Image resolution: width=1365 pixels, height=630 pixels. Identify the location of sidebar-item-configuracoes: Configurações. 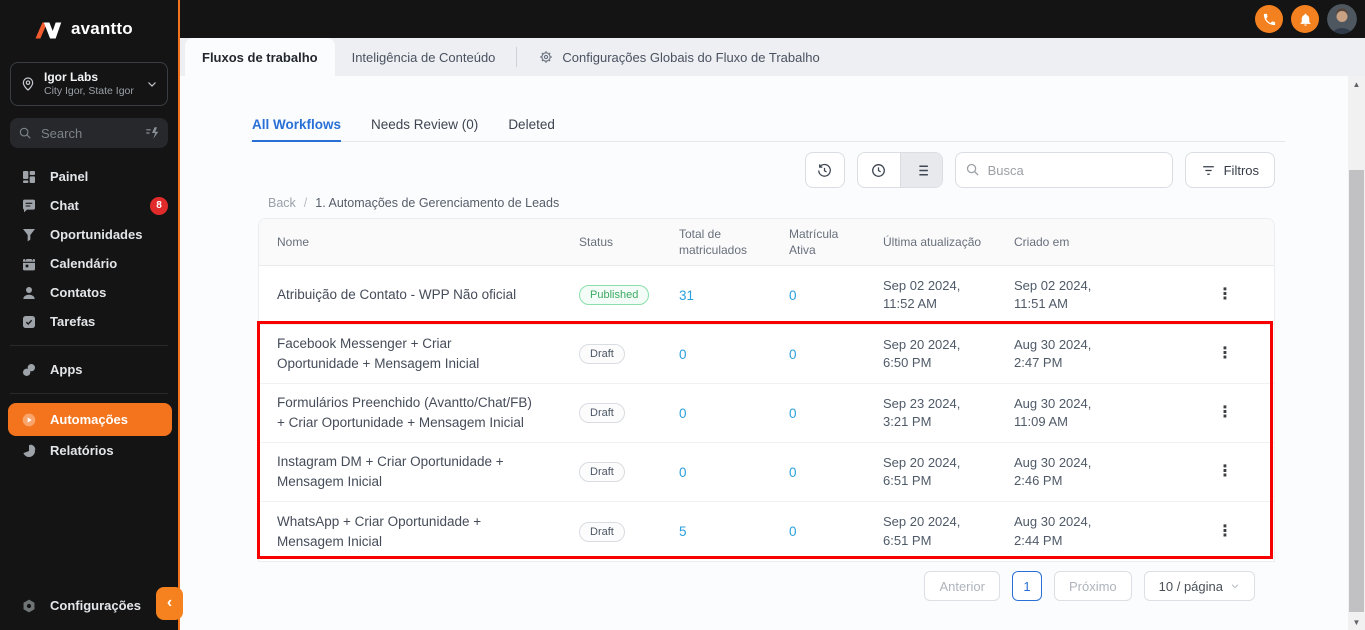
(89, 605).